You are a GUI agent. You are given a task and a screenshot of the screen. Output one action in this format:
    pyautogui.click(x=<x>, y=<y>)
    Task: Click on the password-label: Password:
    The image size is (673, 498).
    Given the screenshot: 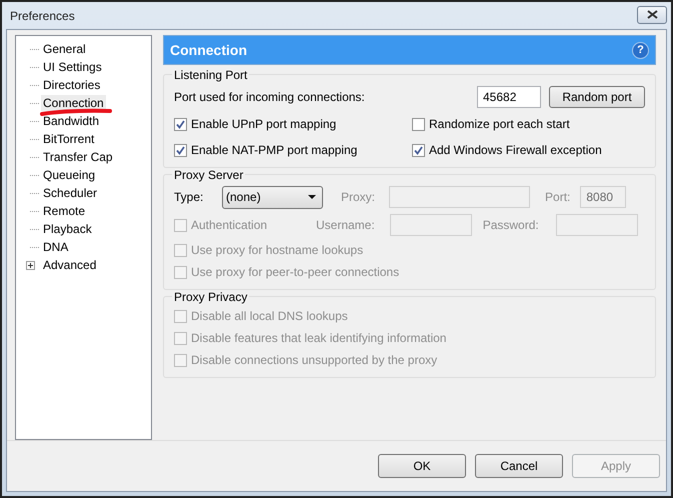 What is the action you would take?
    pyautogui.click(x=510, y=225)
    